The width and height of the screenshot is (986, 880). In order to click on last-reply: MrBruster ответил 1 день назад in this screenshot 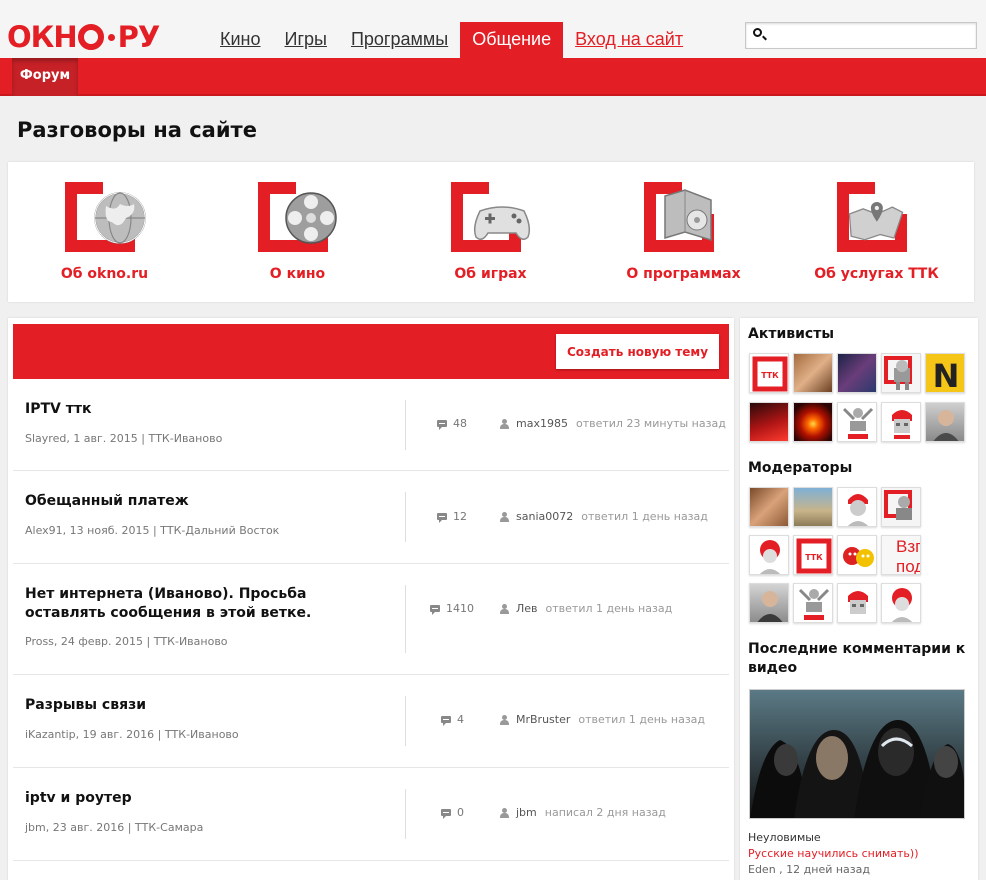, I will do `click(602, 719)`.